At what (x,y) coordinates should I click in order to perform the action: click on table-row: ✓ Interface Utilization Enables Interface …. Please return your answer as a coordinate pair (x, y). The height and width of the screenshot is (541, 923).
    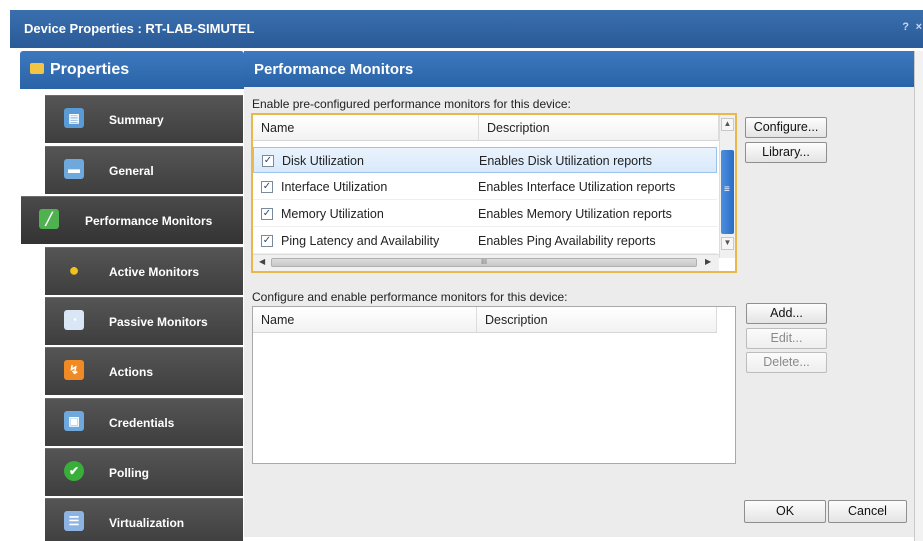
    Looking at the image, I should click on (485, 187).